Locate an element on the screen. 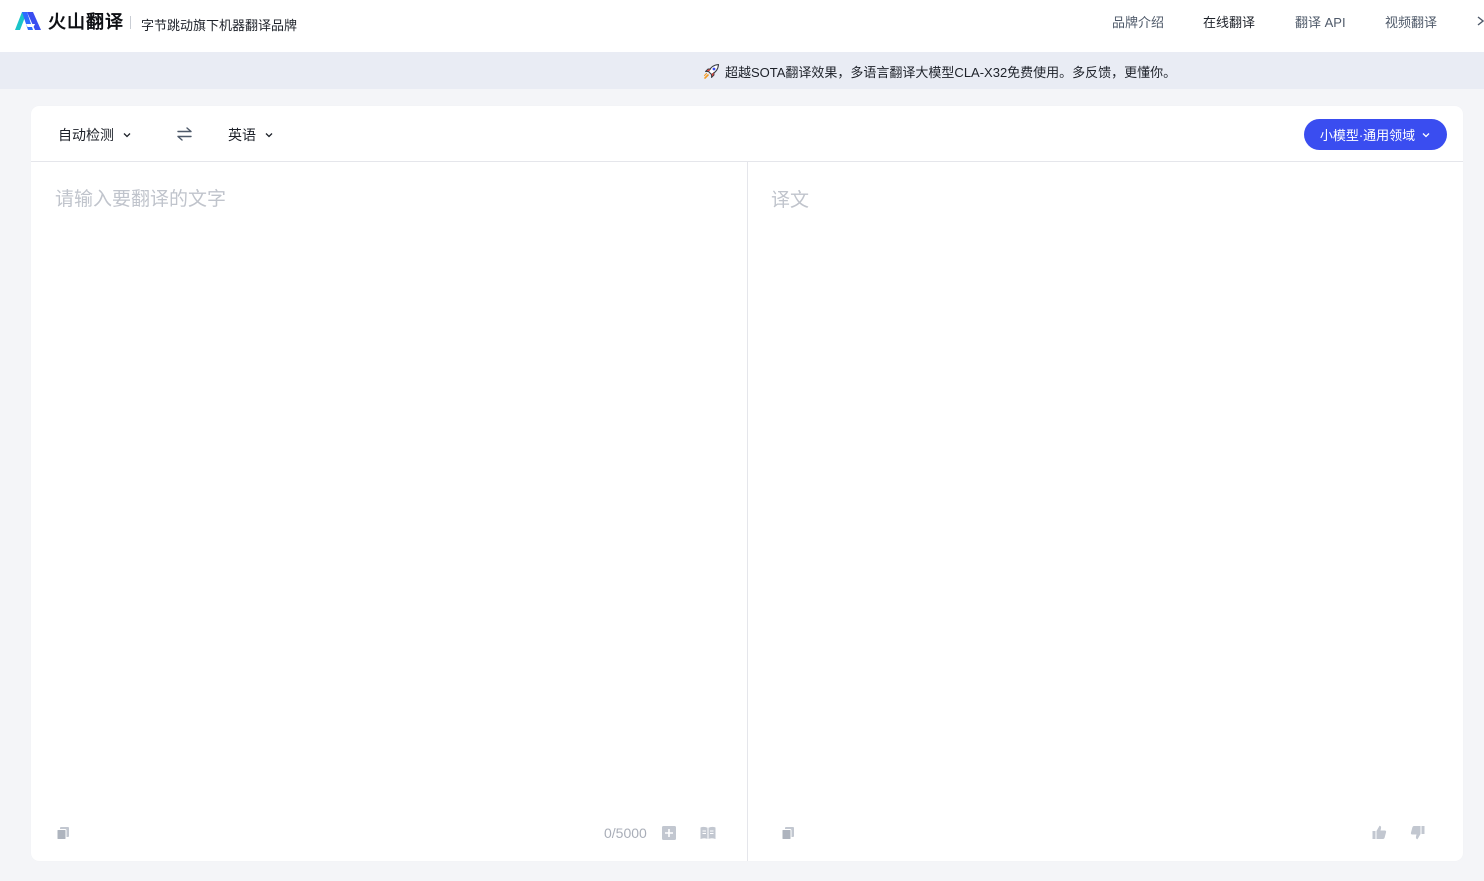  pane-divider is located at coordinates (747, 511).